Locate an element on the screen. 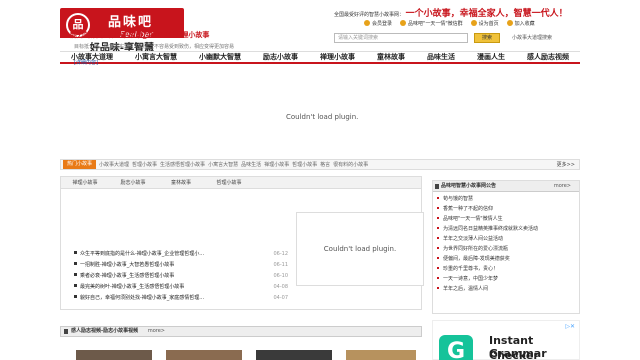 The width and height of the screenshot is (640, 360). announcement-item: 珍重的千里尊书，贵心！ is located at coordinates (506, 269).